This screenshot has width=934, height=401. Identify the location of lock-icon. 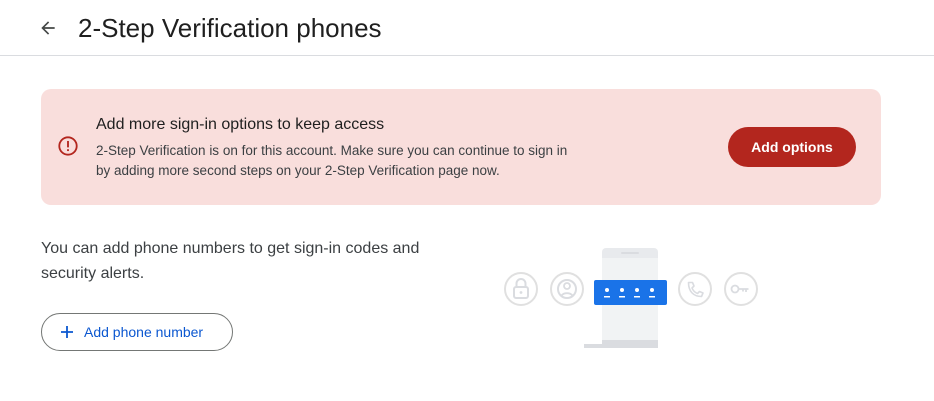
(521, 289).